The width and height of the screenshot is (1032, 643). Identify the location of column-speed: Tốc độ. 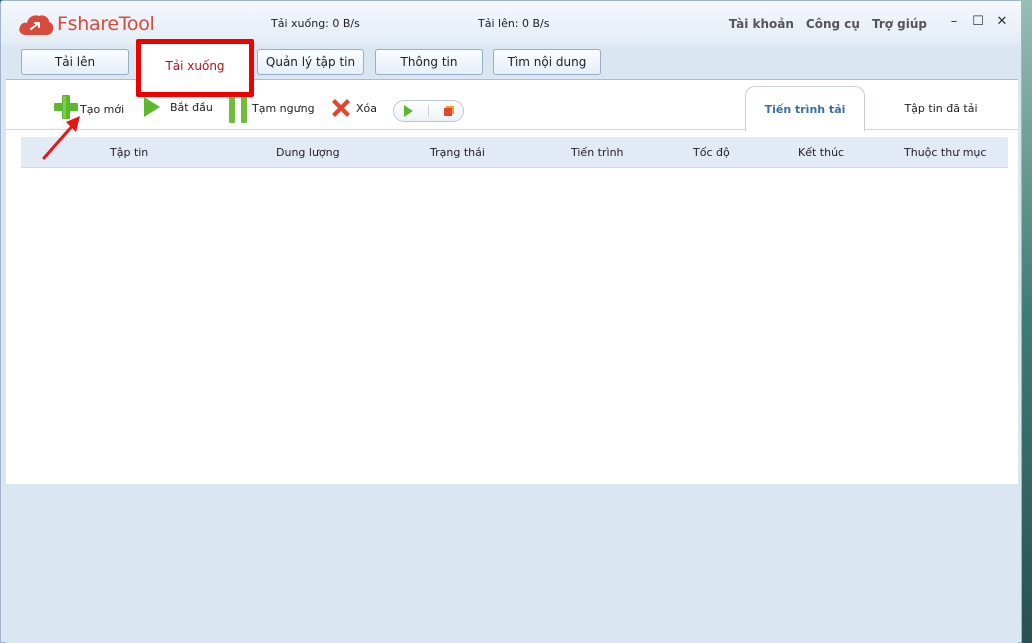
(711, 152).